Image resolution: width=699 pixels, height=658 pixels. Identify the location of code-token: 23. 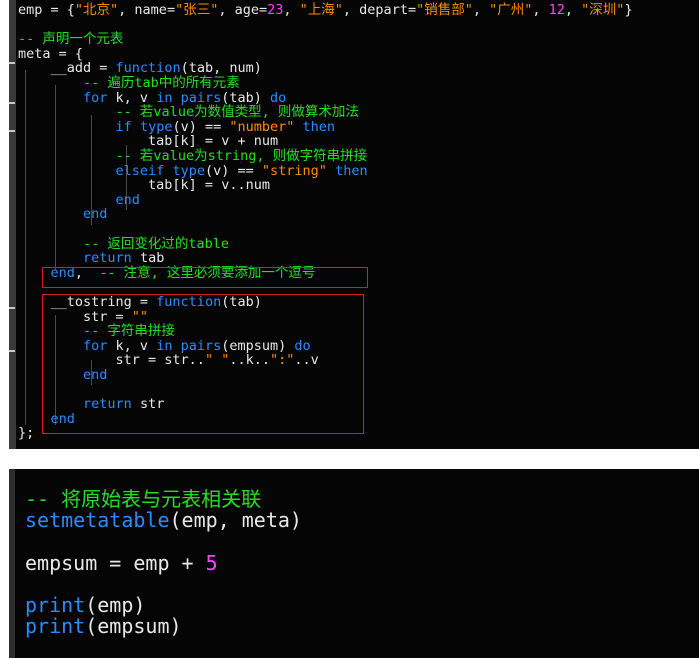
(275, 10).